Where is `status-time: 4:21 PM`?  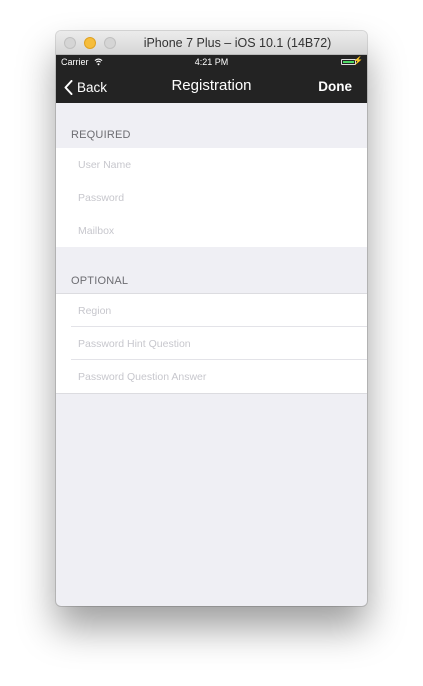 status-time: 4:21 PM is located at coordinates (211, 62).